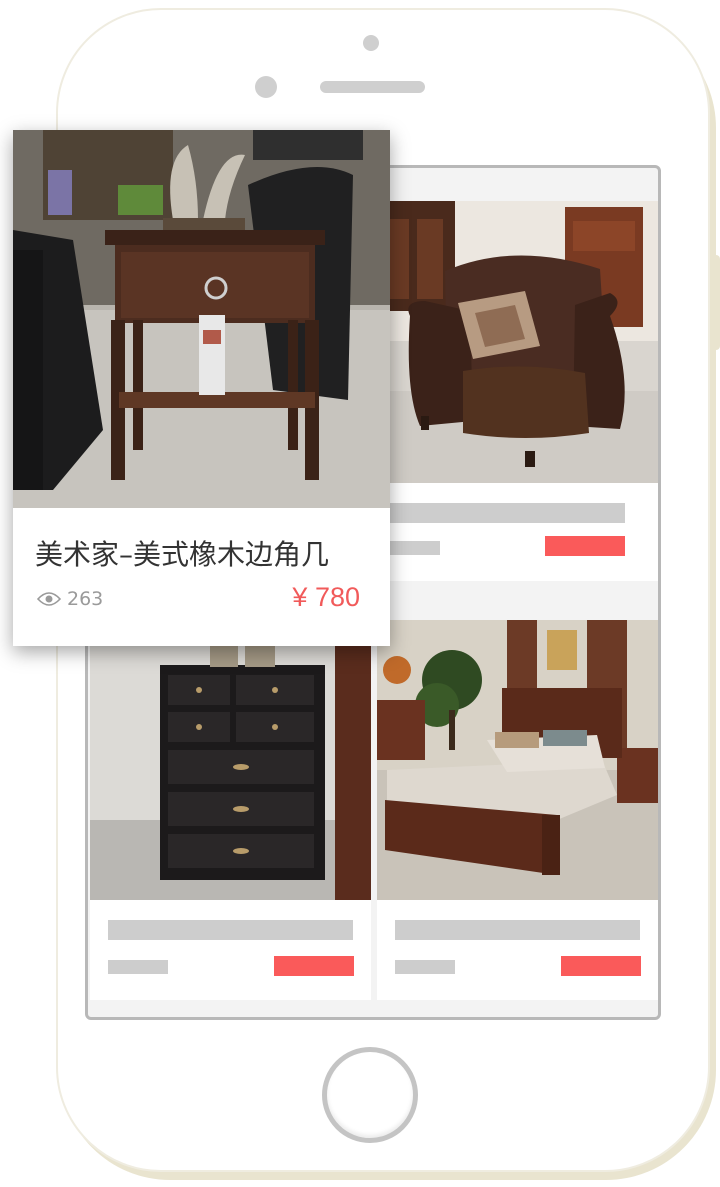  What do you see at coordinates (266, 87) in the screenshot?
I see `front-camera-icon` at bounding box center [266, 87].